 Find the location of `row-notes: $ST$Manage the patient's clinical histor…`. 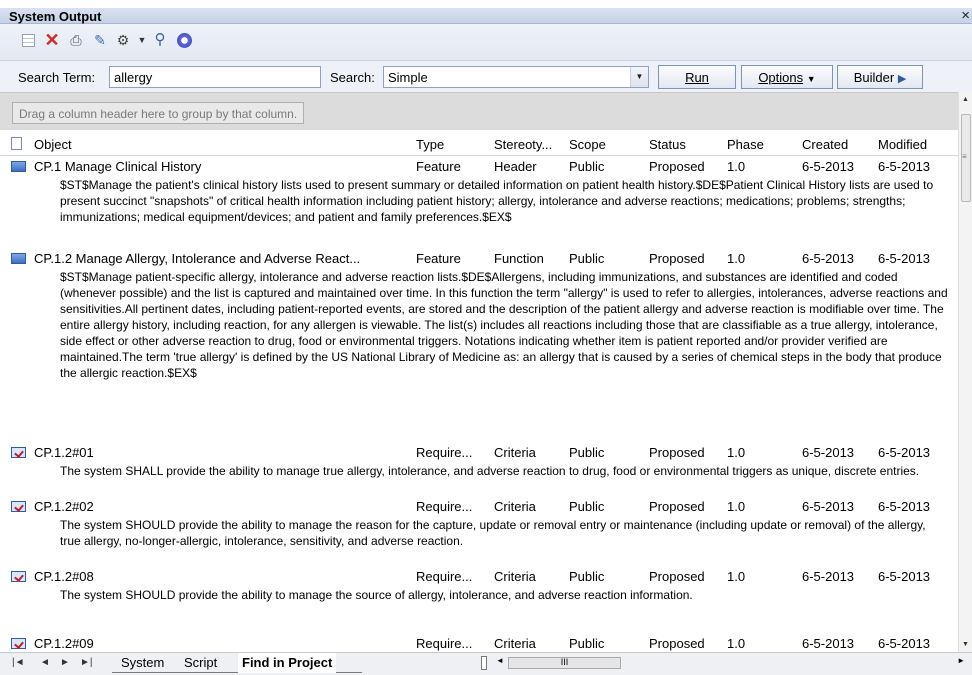

row-notes: $ST$Manage the patient's clinical histor… is located at coordinates (497, 201).